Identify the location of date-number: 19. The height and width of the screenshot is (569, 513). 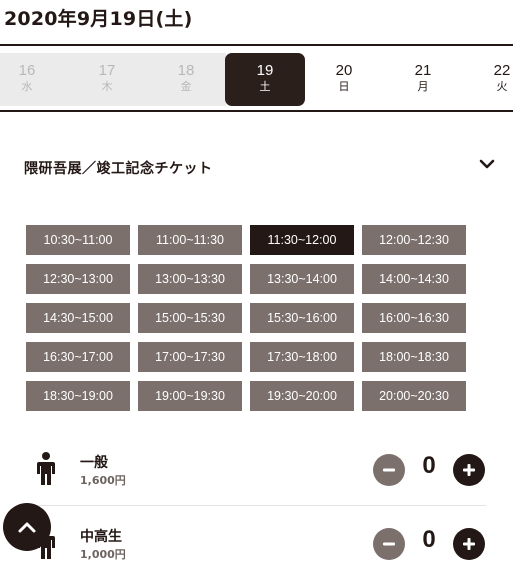
(265, 70).